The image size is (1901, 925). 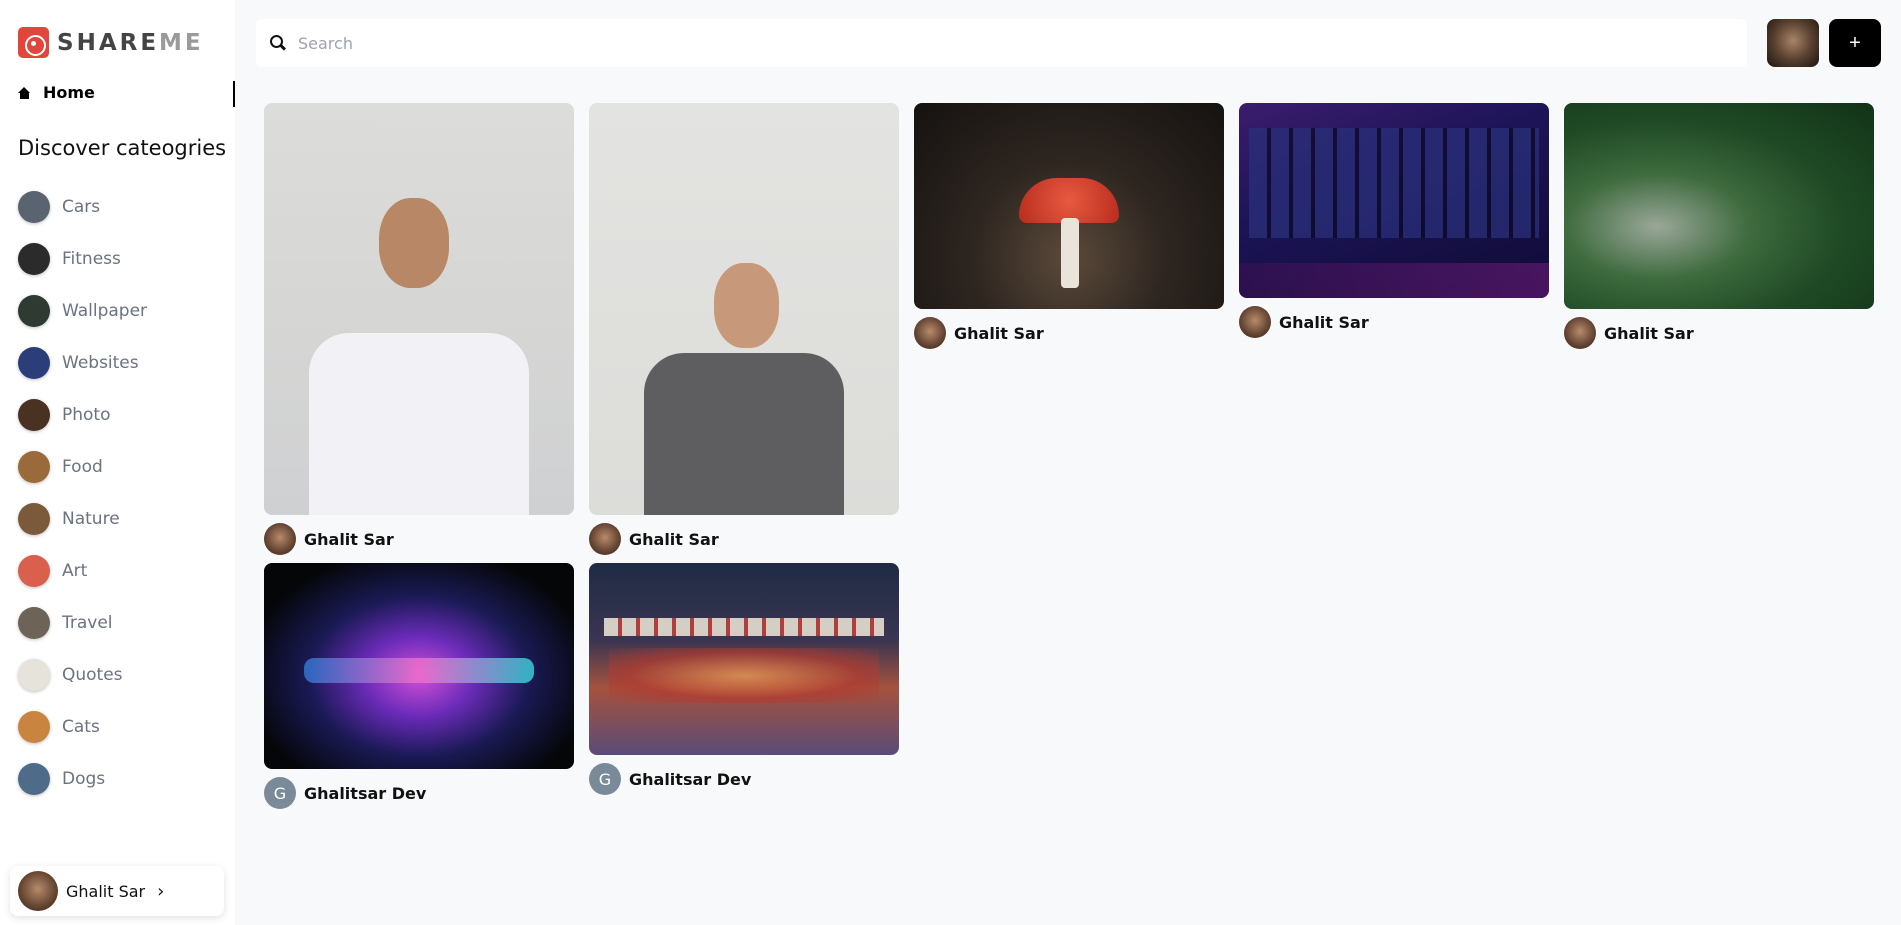 I want to click on category-label: Fitness, so click(x=91, y=259).